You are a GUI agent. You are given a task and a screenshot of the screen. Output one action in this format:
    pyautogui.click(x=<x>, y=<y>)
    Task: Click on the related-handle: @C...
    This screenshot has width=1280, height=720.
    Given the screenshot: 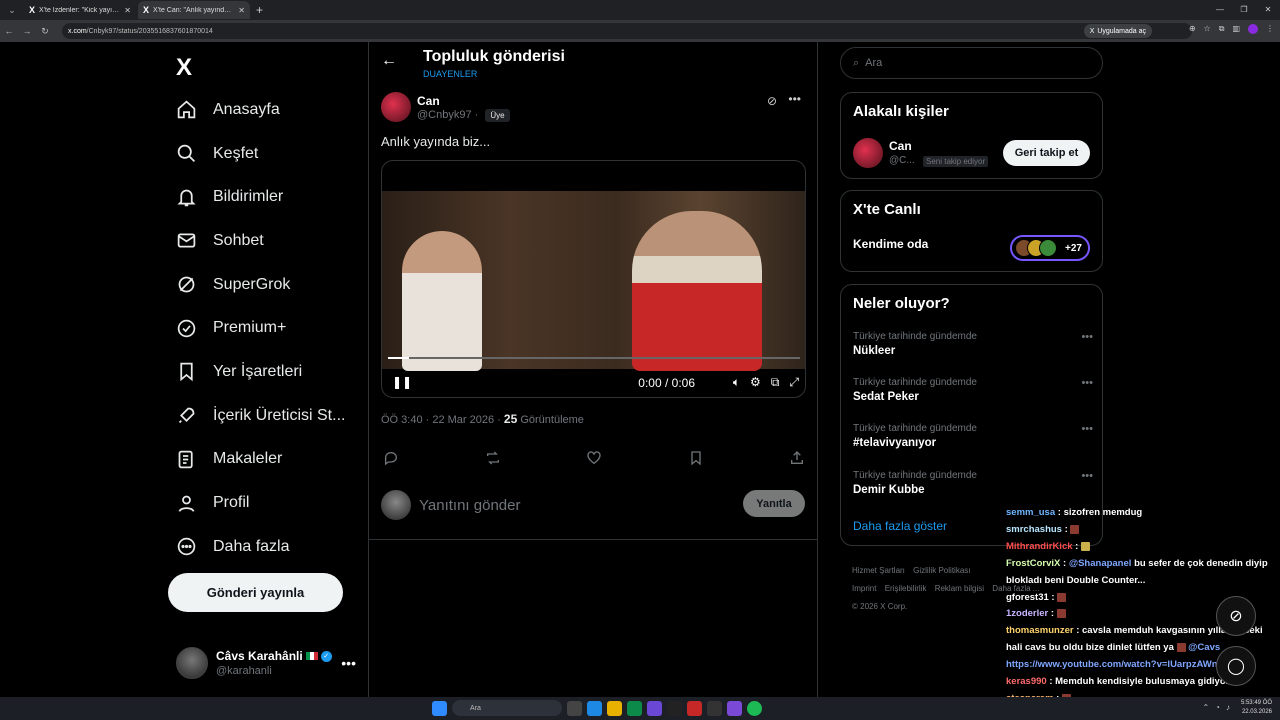 What is the action you would take?
    pyautogui.click(x=902, y=160)
    